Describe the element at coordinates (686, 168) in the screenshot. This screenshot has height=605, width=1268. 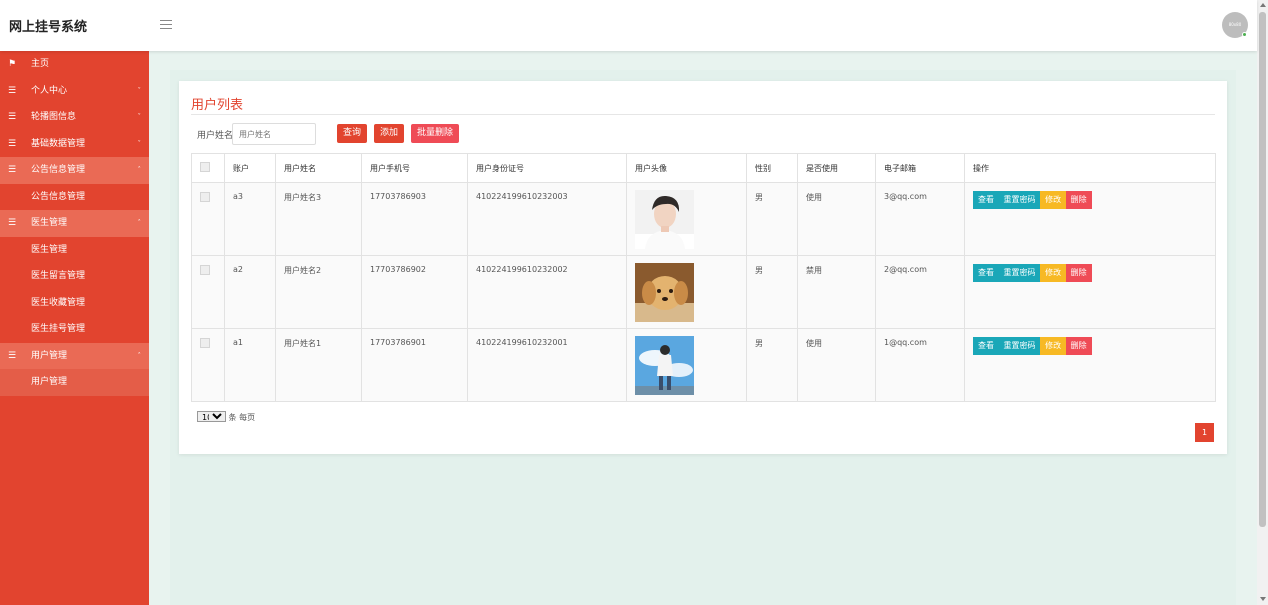
I see `column-header: 用户头像` at that location.